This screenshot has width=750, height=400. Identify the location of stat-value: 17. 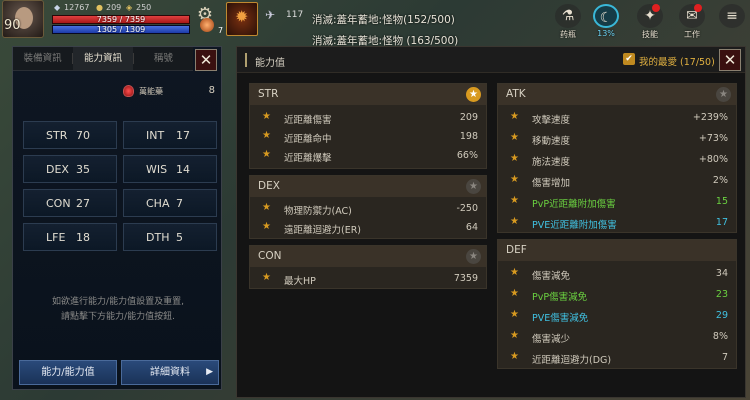
(183, 135).